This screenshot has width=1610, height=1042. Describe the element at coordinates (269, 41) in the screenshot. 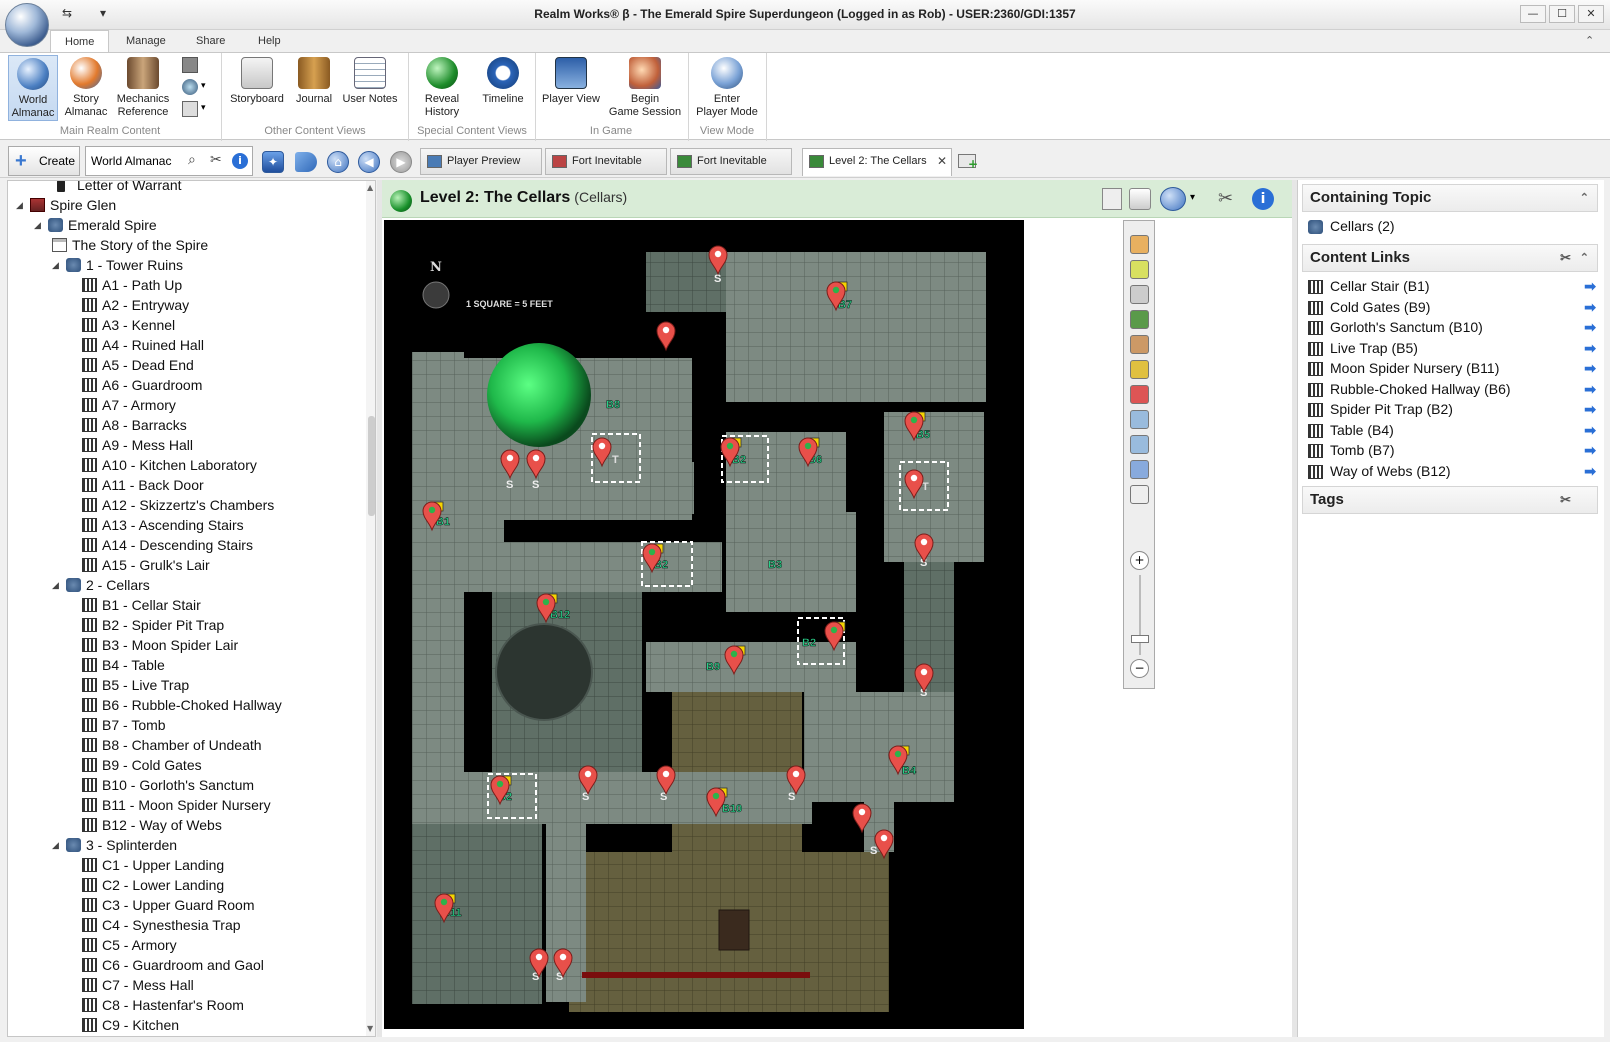

I see `ribbon-tab-help: Help` at that location.